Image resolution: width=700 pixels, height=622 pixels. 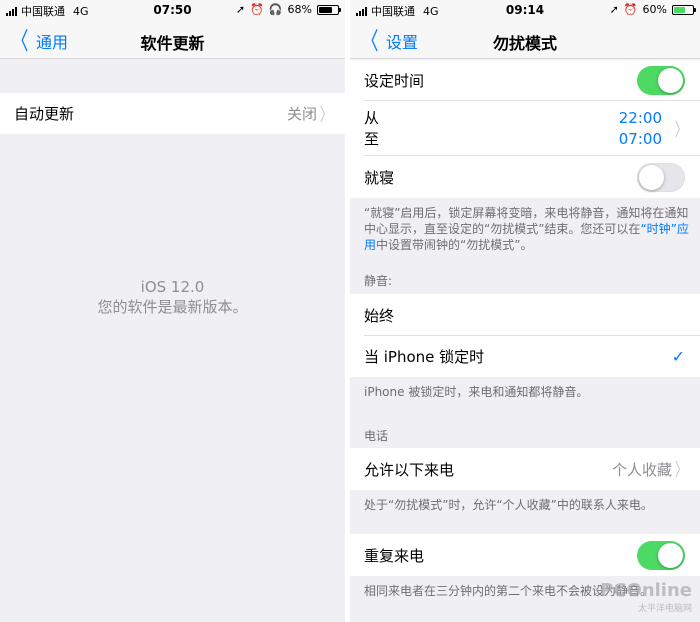 What do you see at coordinates (654, 9) in the screenshot?
I see `battery-percent: 60%` at bounding box center [654, 9].